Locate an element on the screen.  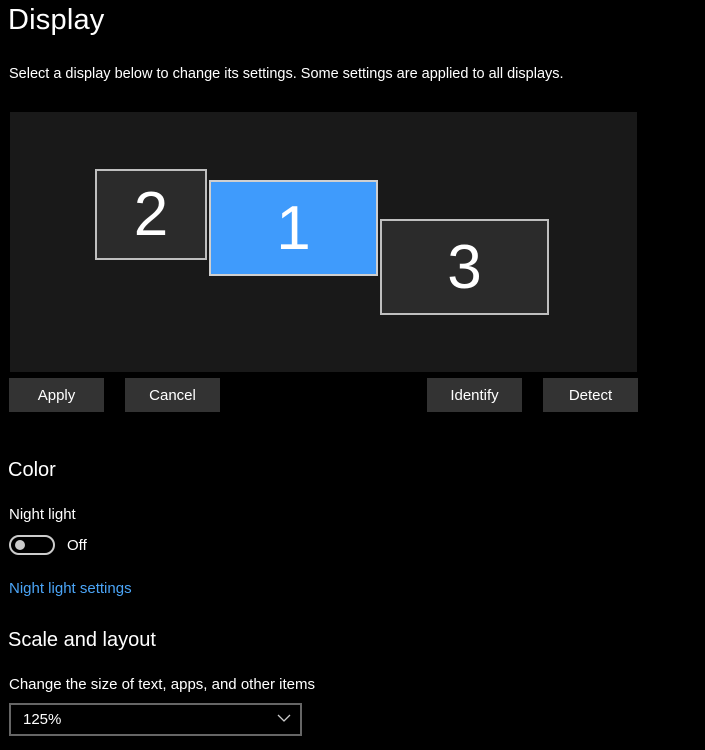
display-3: 3 is located at coordinates (464, 267).